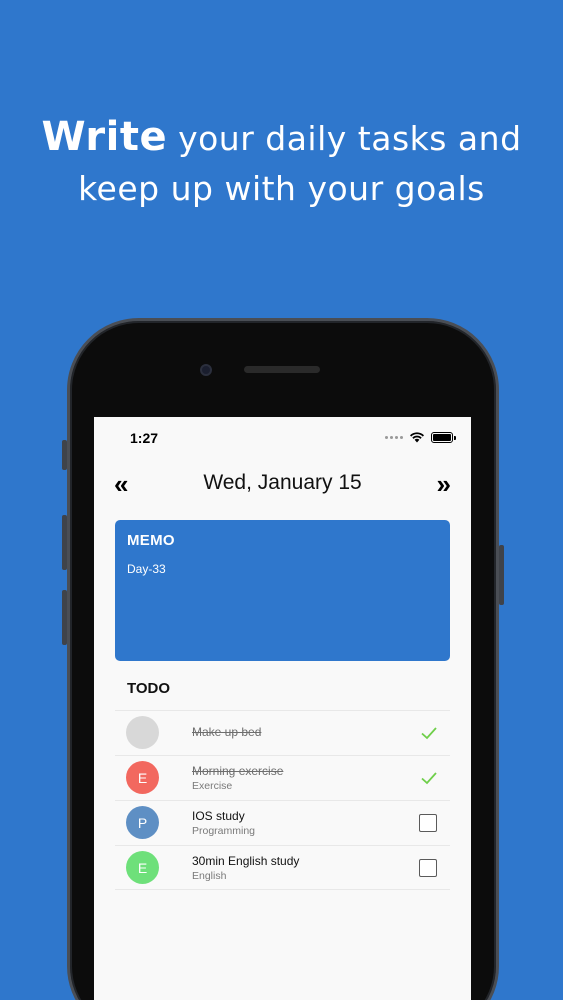 This screenshot has width=563, height=1000. Describe the element at coordinates (394, 437) in the screenshot. I see `cellular-signal-icon` at that location.